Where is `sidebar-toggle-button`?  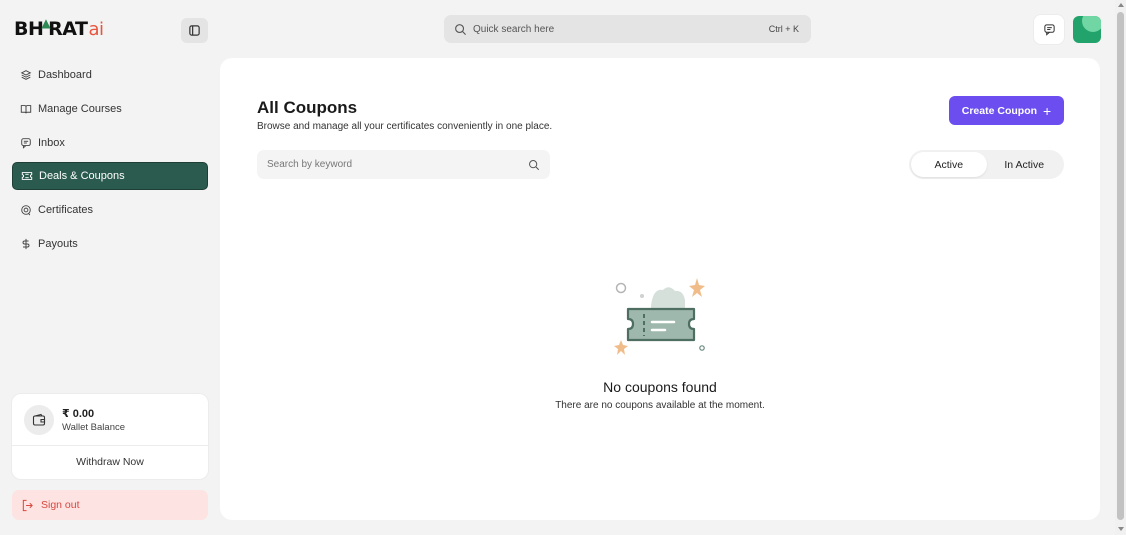 sidebar-toggle-button is located at coordinates (194, 30).